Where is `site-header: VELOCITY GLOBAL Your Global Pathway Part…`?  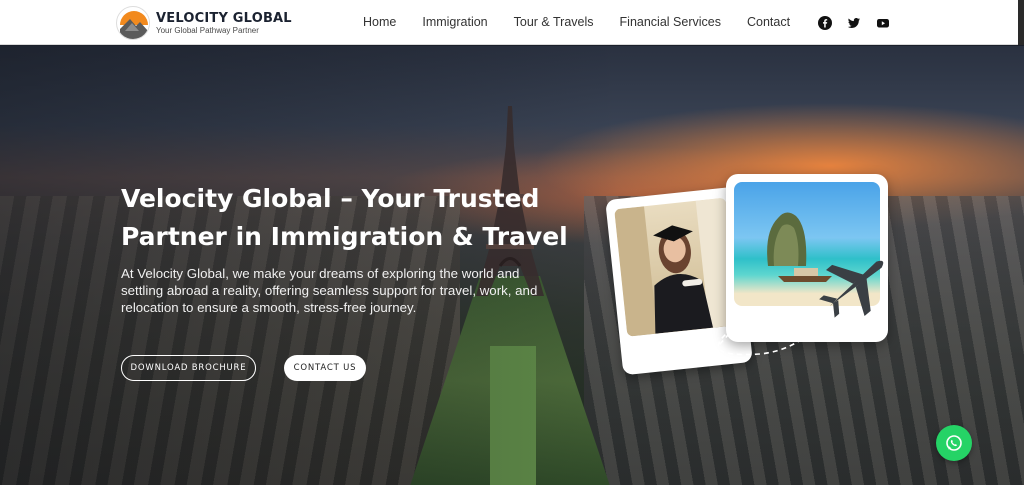
site-header: VELOCITY GLOBAL Your Global Pathway Part… is located at coordinates (512, 22).